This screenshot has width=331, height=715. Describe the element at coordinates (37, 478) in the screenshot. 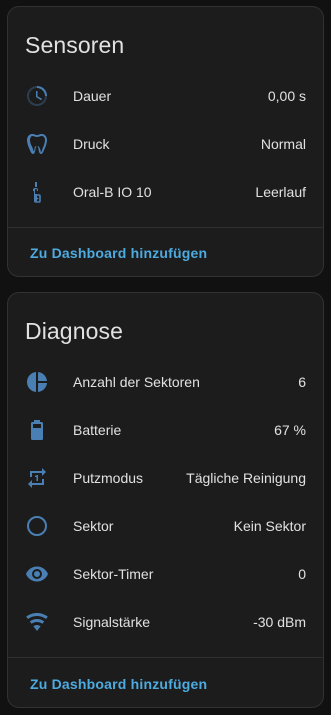

I see `repeat-once-icon` at that location.